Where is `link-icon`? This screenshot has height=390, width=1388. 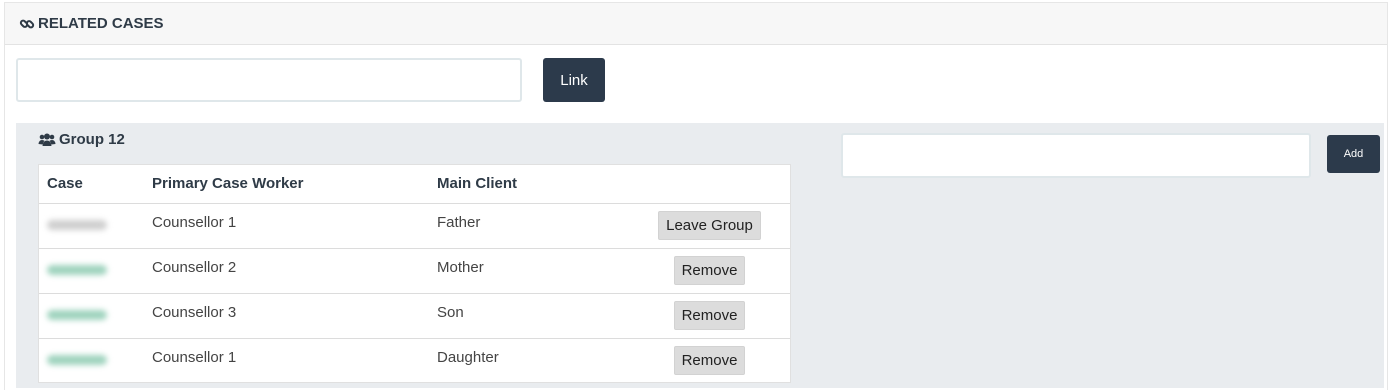 link-icon is located at coordinates (27, 24).